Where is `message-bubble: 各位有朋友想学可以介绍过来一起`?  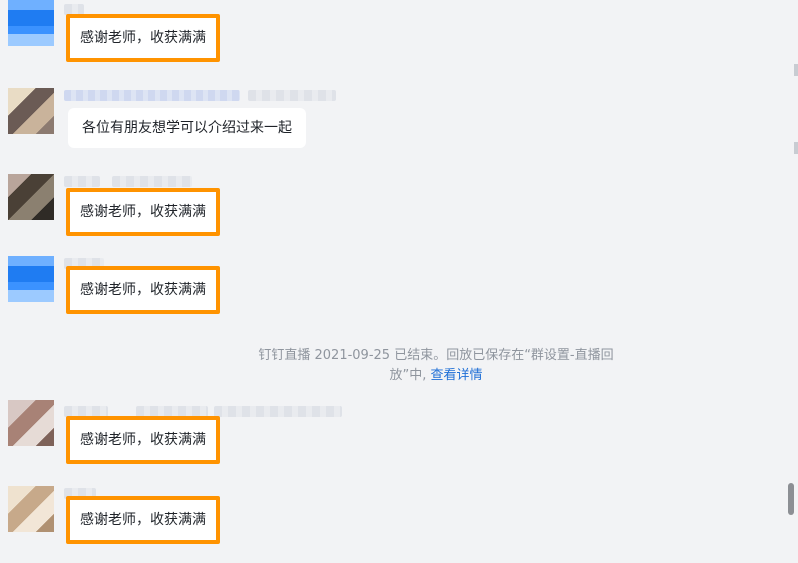
message-bubble: 各位有朋友想学可以介绍过来一起 is located at coordinates (187, 128).